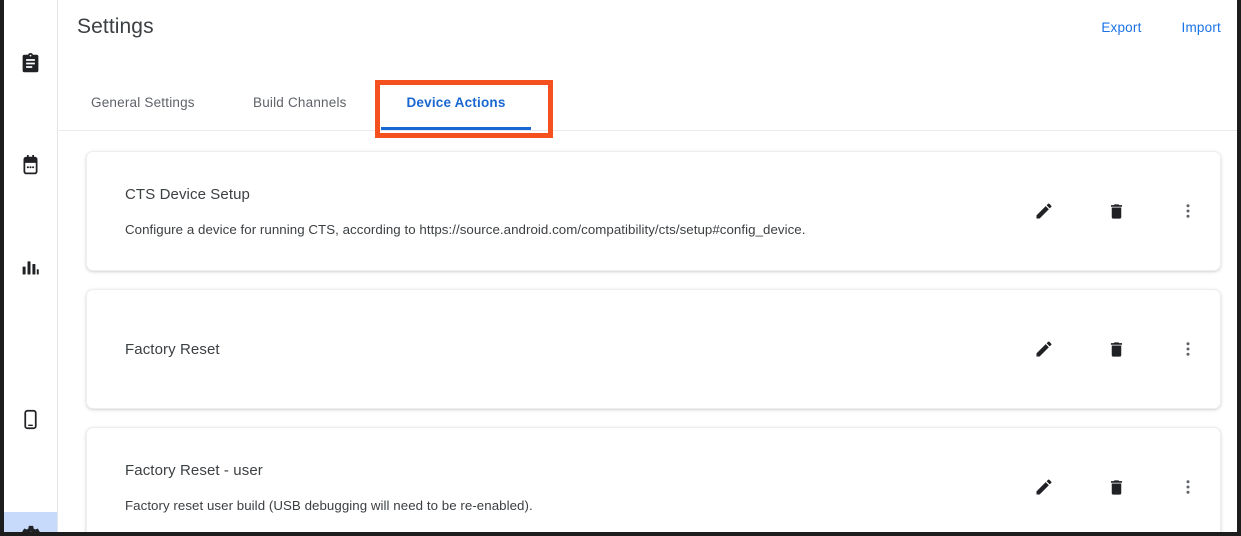 The image size is (1241, 536). I want to click on sidebar-item-calendar, so click(30, 165).